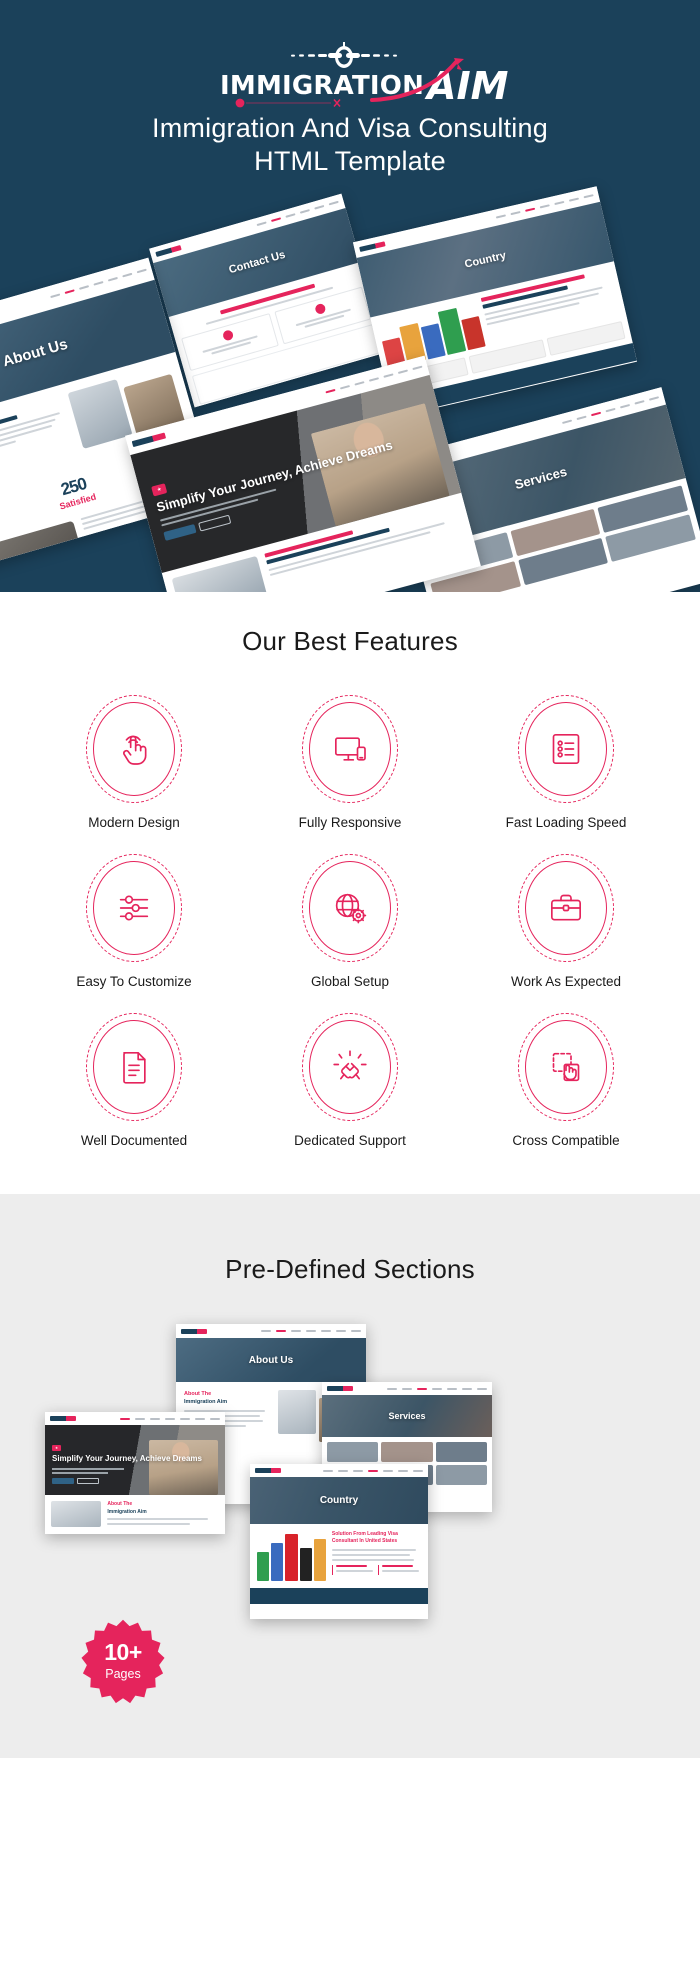 The height and width of the screenshot is (1975, 700). I want to click on feature-item-fast-loading-speed: Fast Loading Speed, so click(566, 762).